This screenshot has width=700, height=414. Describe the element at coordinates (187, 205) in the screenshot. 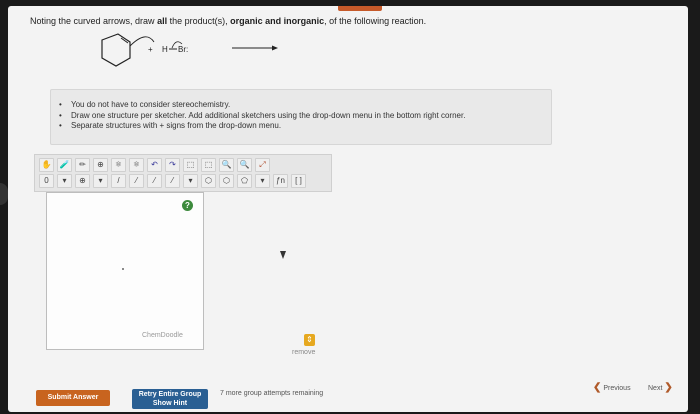

I see `help-icon: ?` at that location.